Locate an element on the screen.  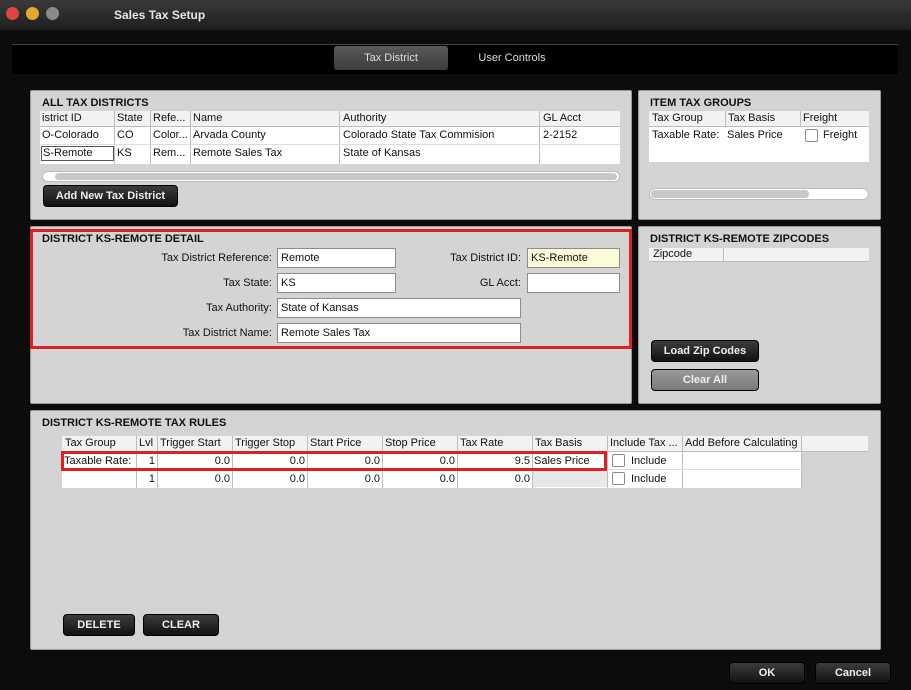
col-lvl: Lvl is located at coordinates (148, 443).